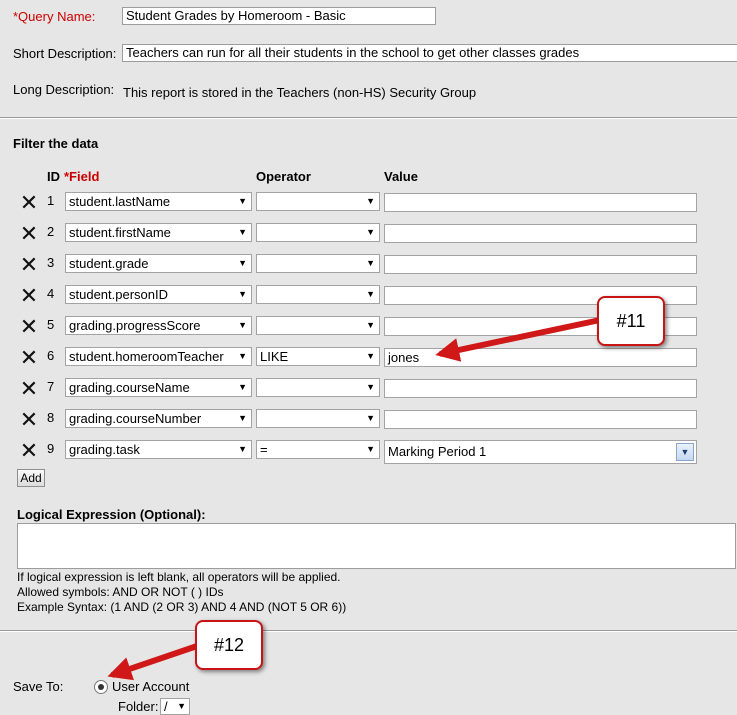  What do you see at coordinates (518, 339) in the screenshot?
I see `arrow-11-icon` at bounding box center [518, 339].